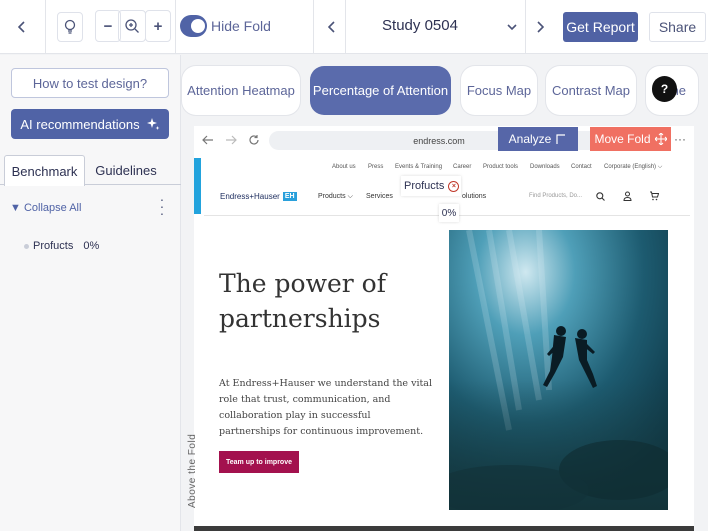  What do you see at coordinates (622, 139) in the screenshot?
I see `move-fold-label: Move Fold` at bounding box center [622, 139].